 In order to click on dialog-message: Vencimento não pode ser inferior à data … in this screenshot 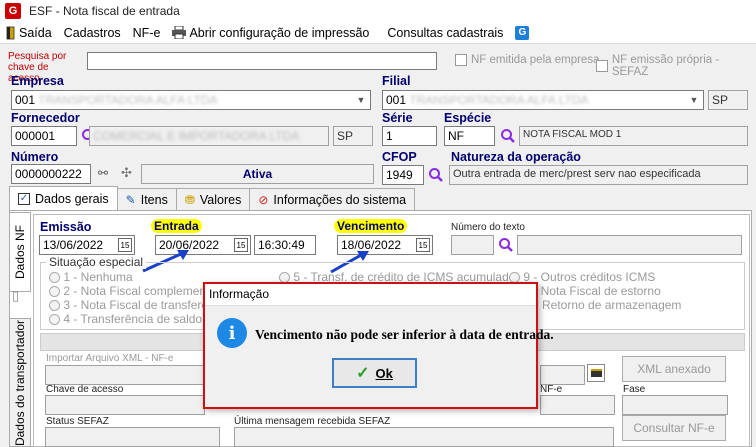, I will do `click(404, 334)`.